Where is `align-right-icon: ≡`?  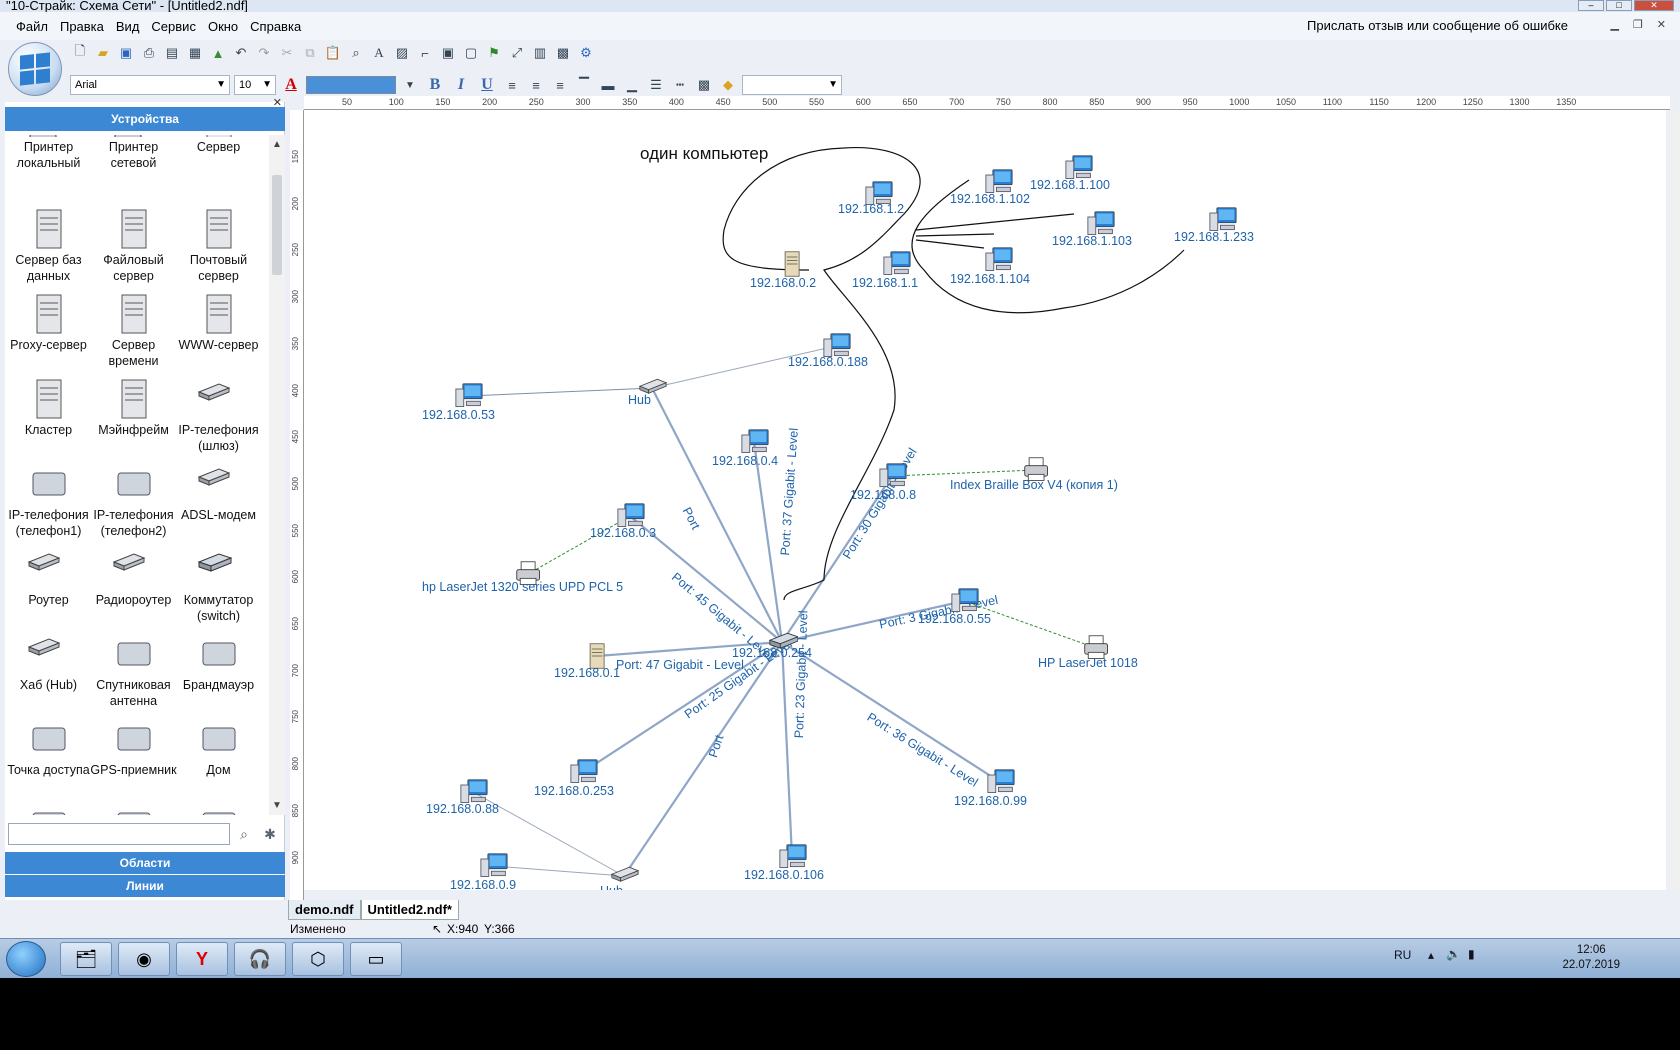 align-right-icon: ≡ is located at coordinates (560, 85).